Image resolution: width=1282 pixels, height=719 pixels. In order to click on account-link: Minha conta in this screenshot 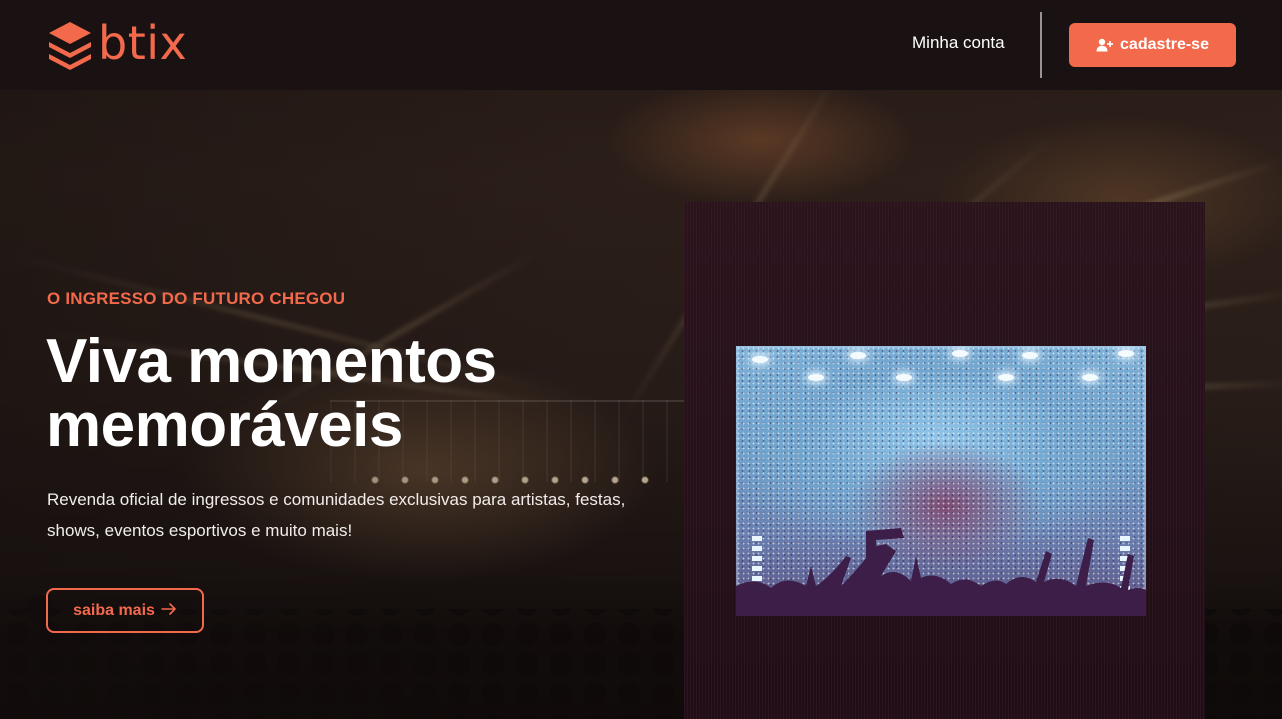, I will do `click(958, 43)`.